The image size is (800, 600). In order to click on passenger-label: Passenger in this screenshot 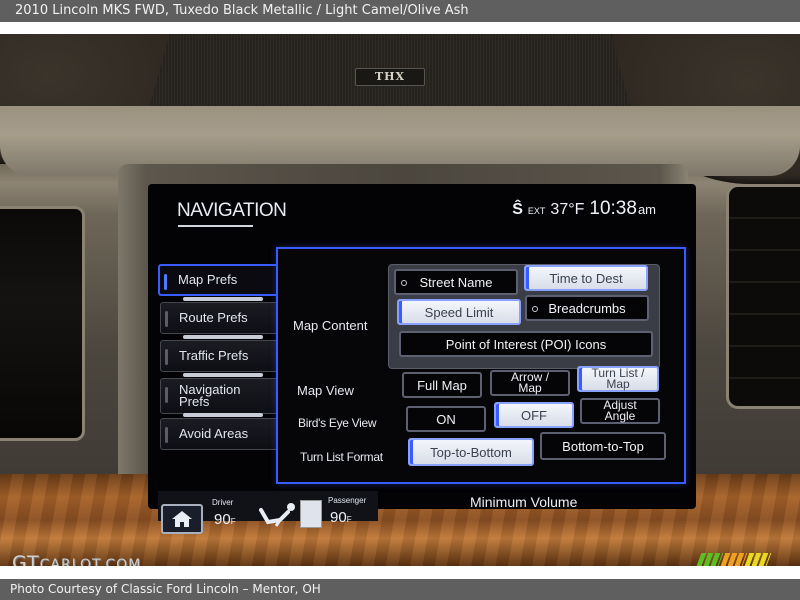, I will do `click(347, 500)`.